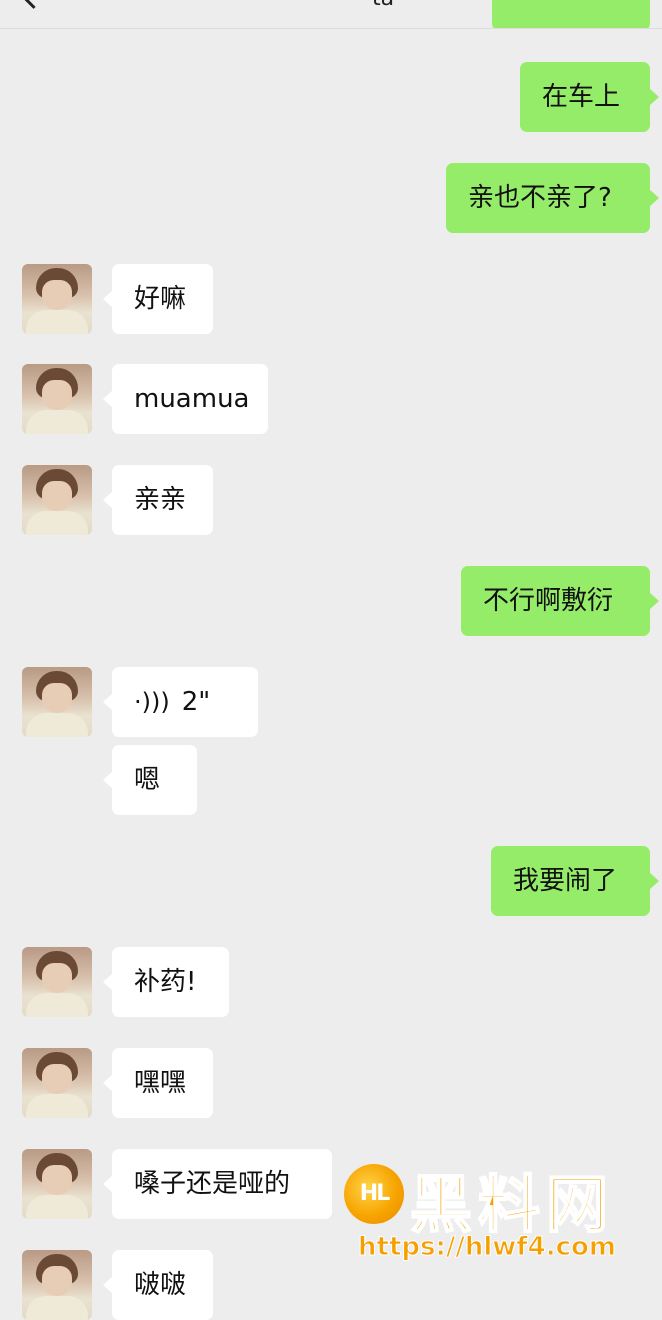 Image resolution: width=662 pixels, height=1320 pixels. What do you see at coordinates (512, 1204) in the screenshot?
I see `watermark-title: 黑料网` at bounding box center [512, 1204].